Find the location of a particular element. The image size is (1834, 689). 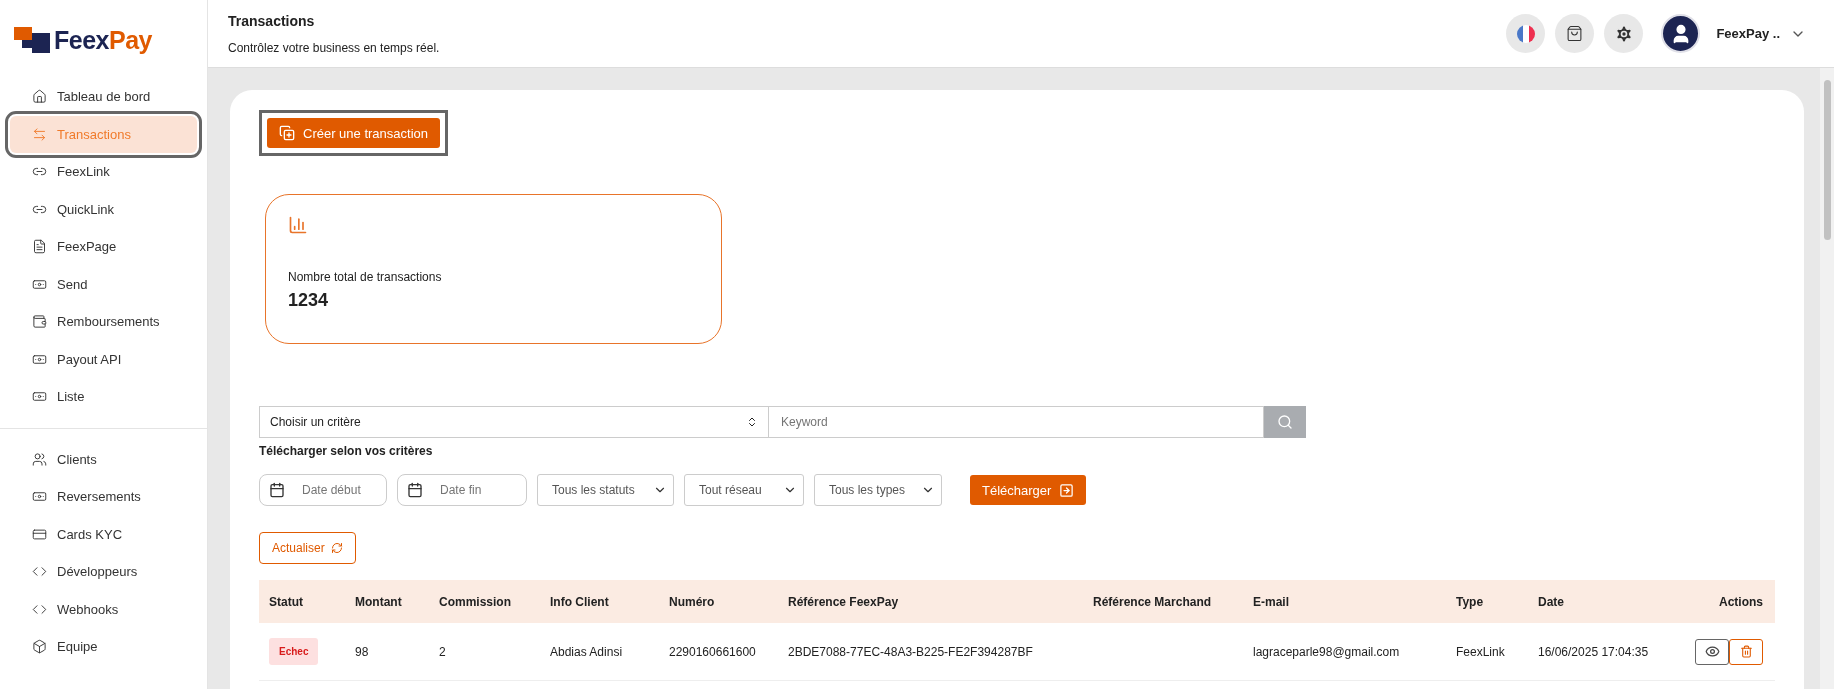

bag-icon is located at coordinates (1575, 33).